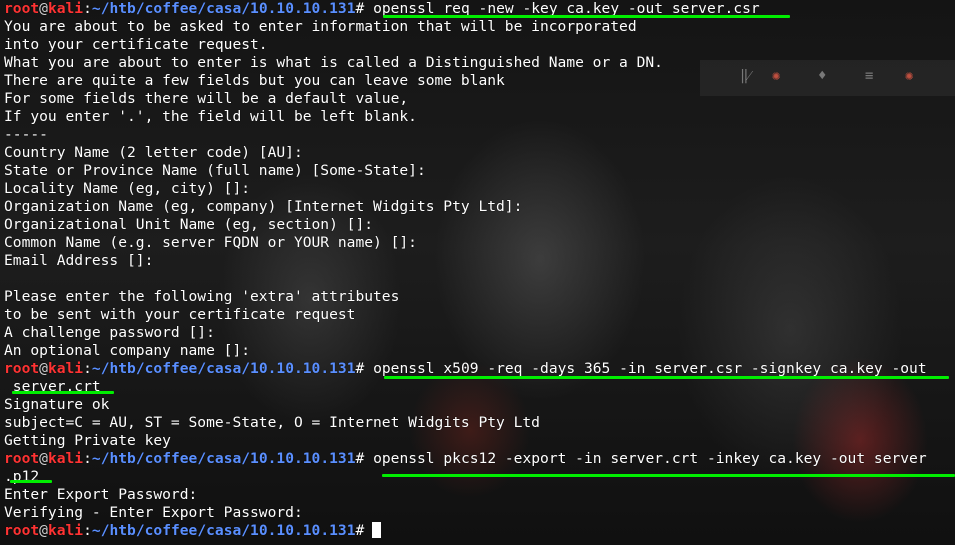  Describe the element at coordinates (666, 377) in the screenshot. I see `command-2-highlight` at that location.